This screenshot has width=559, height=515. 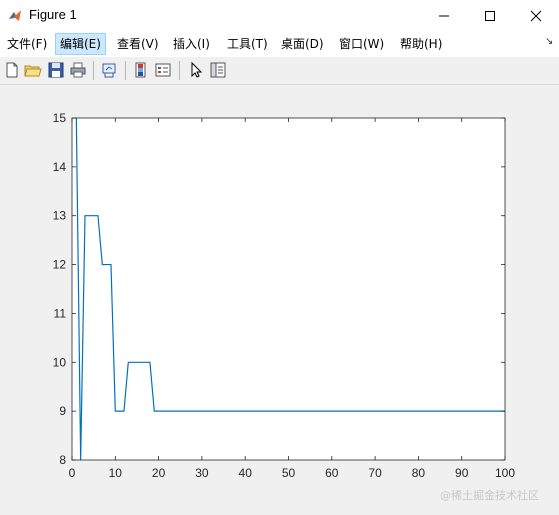 I want to click on link-plot-icon, so click(x=109, y=70).